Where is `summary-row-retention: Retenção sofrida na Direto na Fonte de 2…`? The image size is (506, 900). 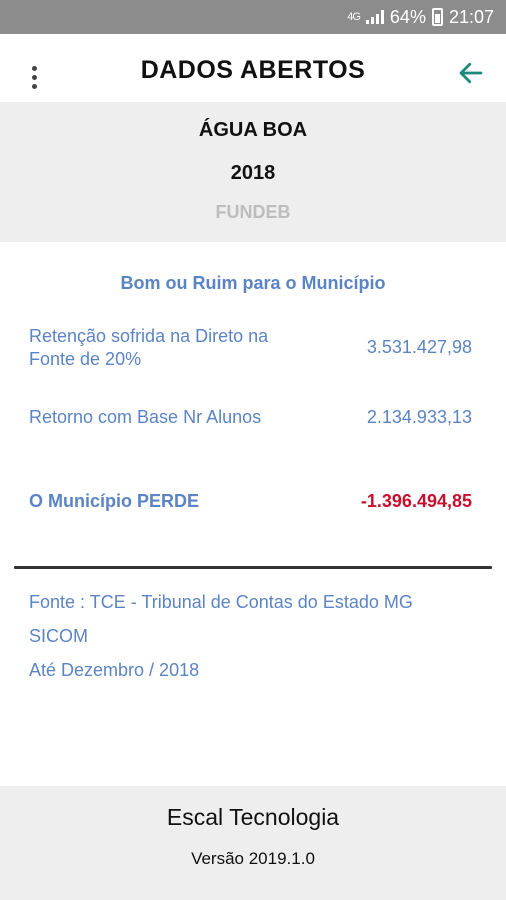
summary-row-retention: Retenção sofrida na Direto na Fonte de 2… is located at coordinates (250, 350).